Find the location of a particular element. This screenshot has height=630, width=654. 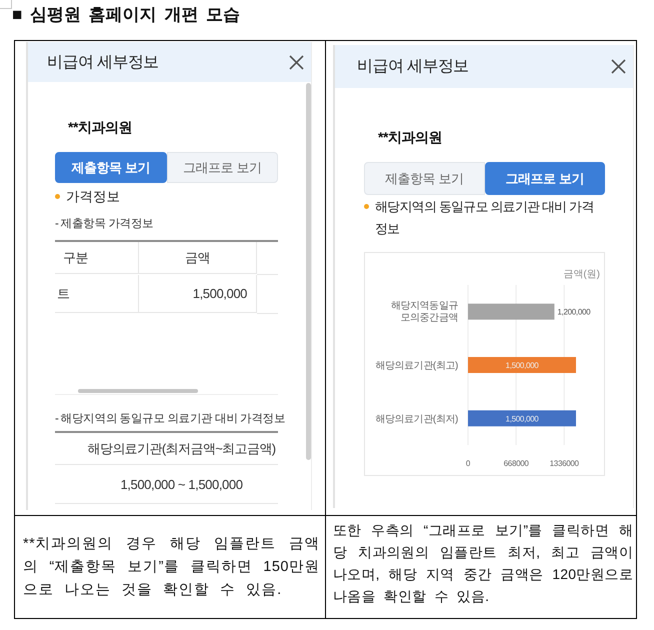

table-header-cell: 금액 is located at coordinates (198, 258).